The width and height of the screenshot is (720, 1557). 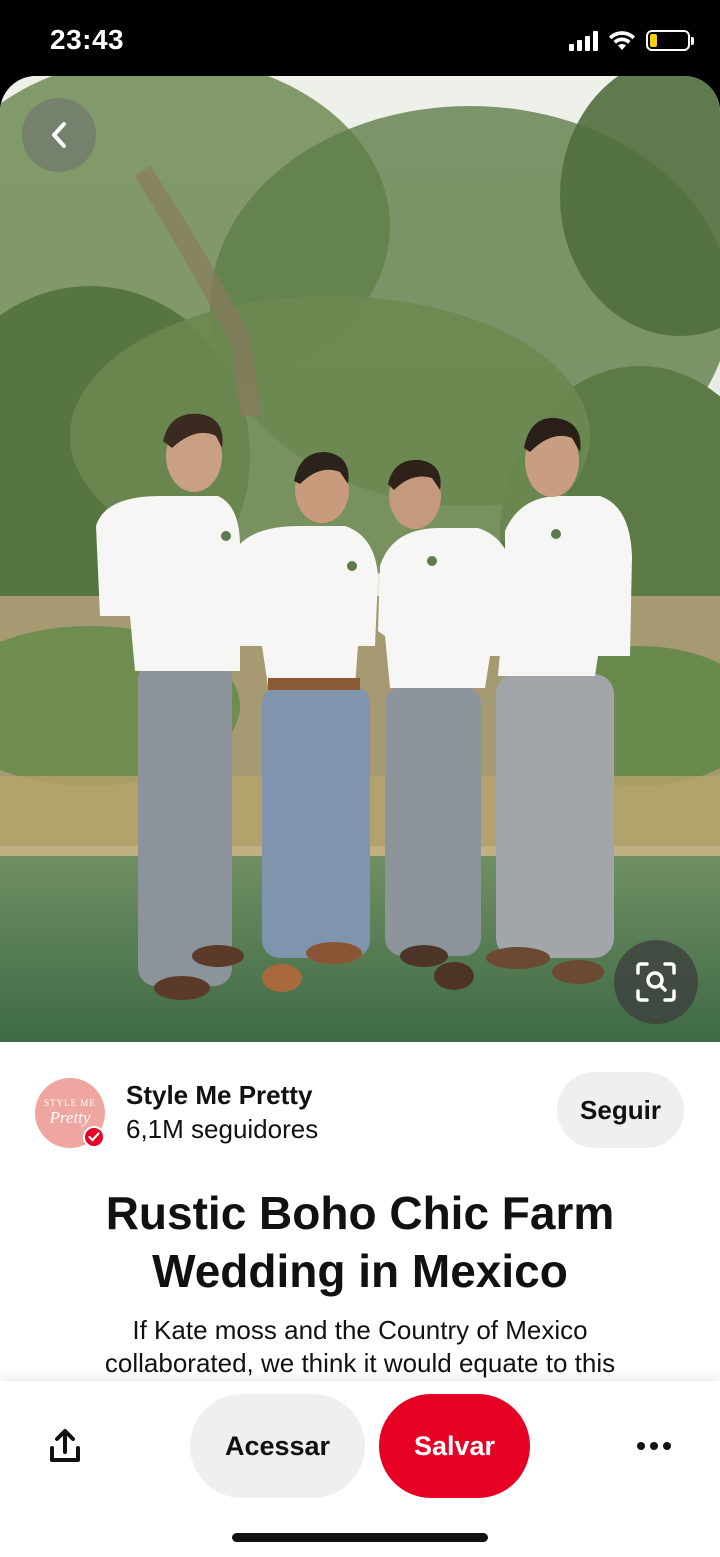 I want to click on chevron-left-icon, so click(x=59, y=135).